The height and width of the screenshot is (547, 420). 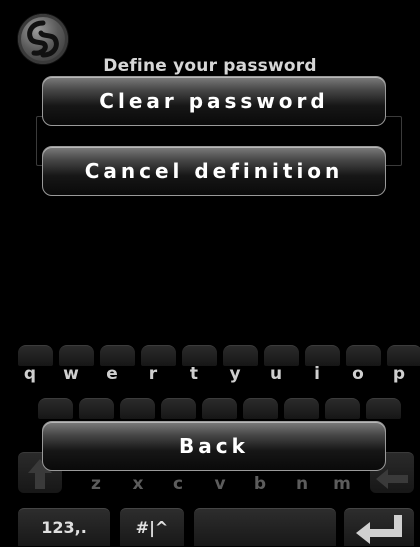 I want to click on key-w: w, so click(x=71, y=374).